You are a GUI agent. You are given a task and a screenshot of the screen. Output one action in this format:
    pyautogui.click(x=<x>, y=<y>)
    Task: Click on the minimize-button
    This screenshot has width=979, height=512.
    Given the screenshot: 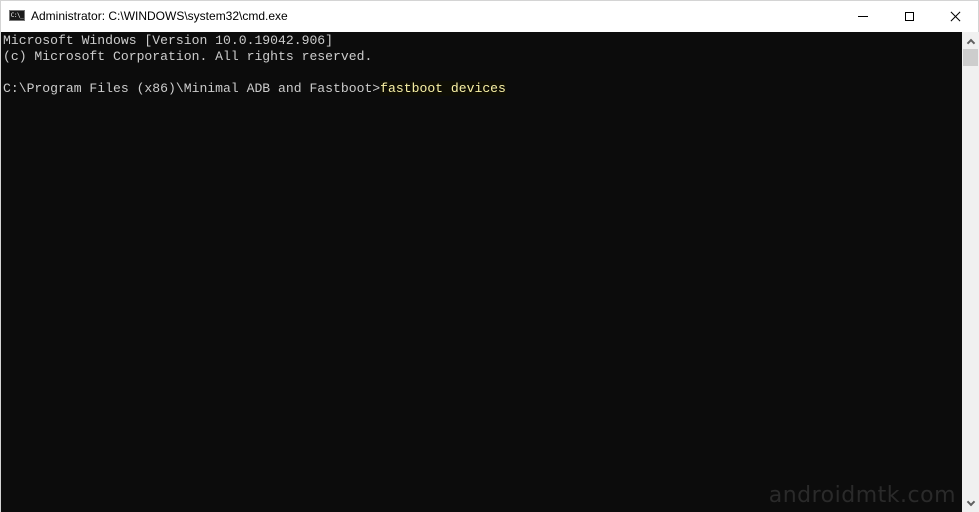 What is the action you would take?
    pyautogui.click(x=863, y=16)
    